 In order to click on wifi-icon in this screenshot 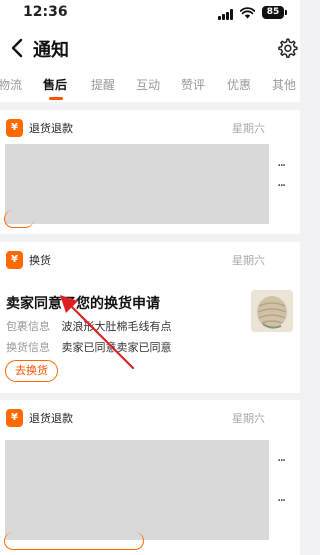, I will do `click(247, 13)`.